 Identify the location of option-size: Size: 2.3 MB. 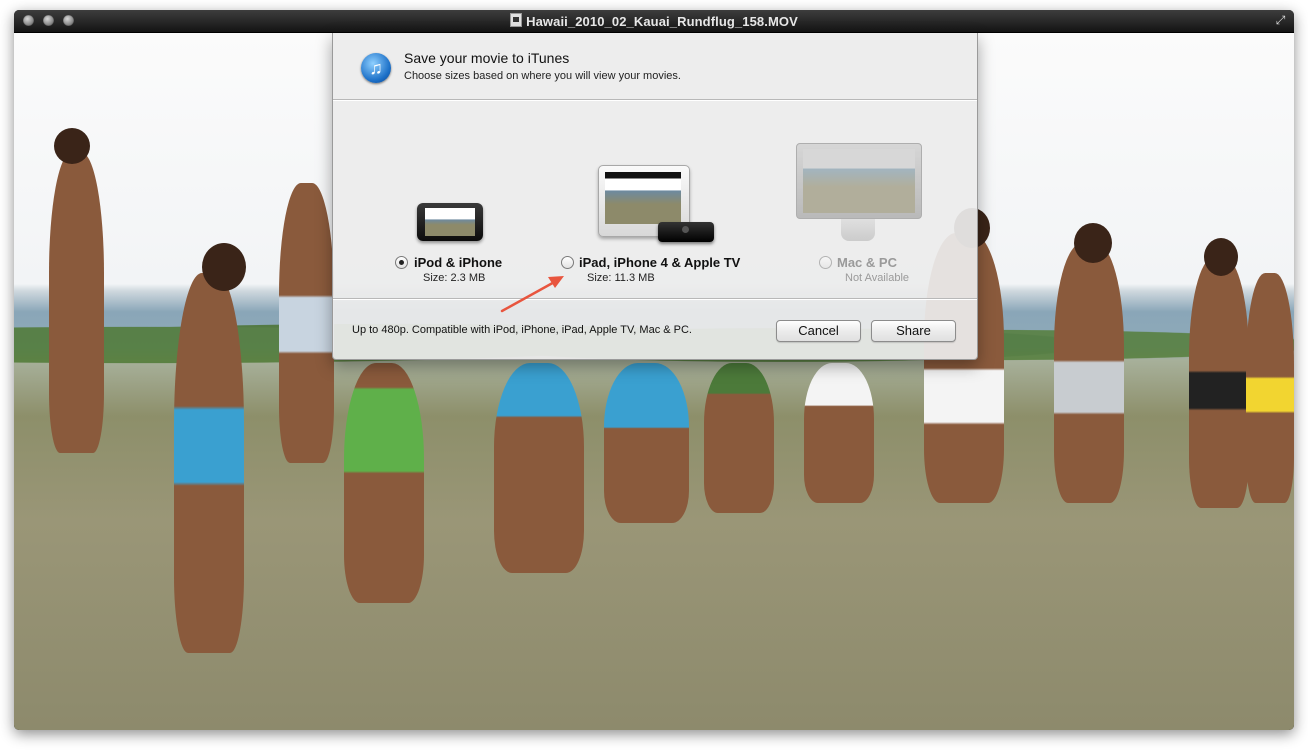
(454, 278).